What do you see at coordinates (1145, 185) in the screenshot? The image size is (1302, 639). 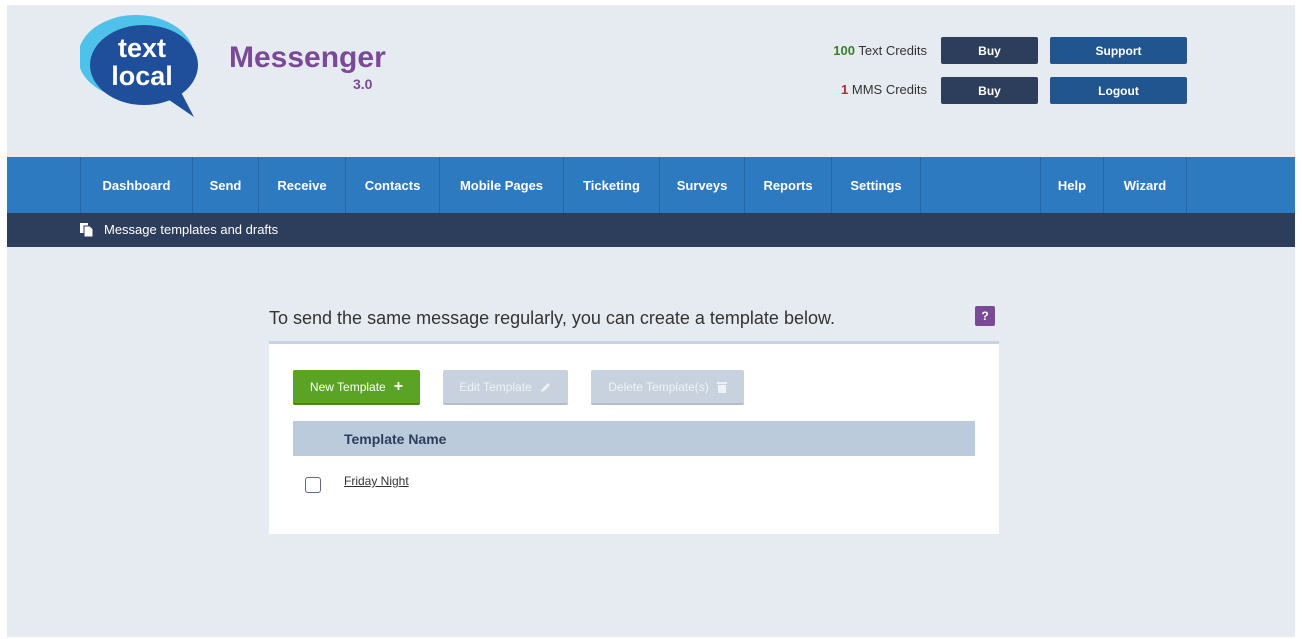 I see `nav-wizard: Wizard` at bounding box center [1145, 185].